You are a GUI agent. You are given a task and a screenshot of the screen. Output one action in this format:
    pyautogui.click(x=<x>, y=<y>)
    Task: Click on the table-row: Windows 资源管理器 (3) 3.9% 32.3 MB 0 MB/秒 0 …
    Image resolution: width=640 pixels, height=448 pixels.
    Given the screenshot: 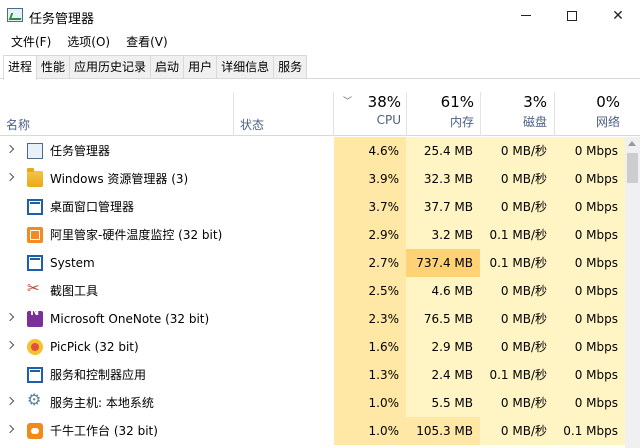 What is the action you would take?
    pyautogui.click(x=312, y=179)
    